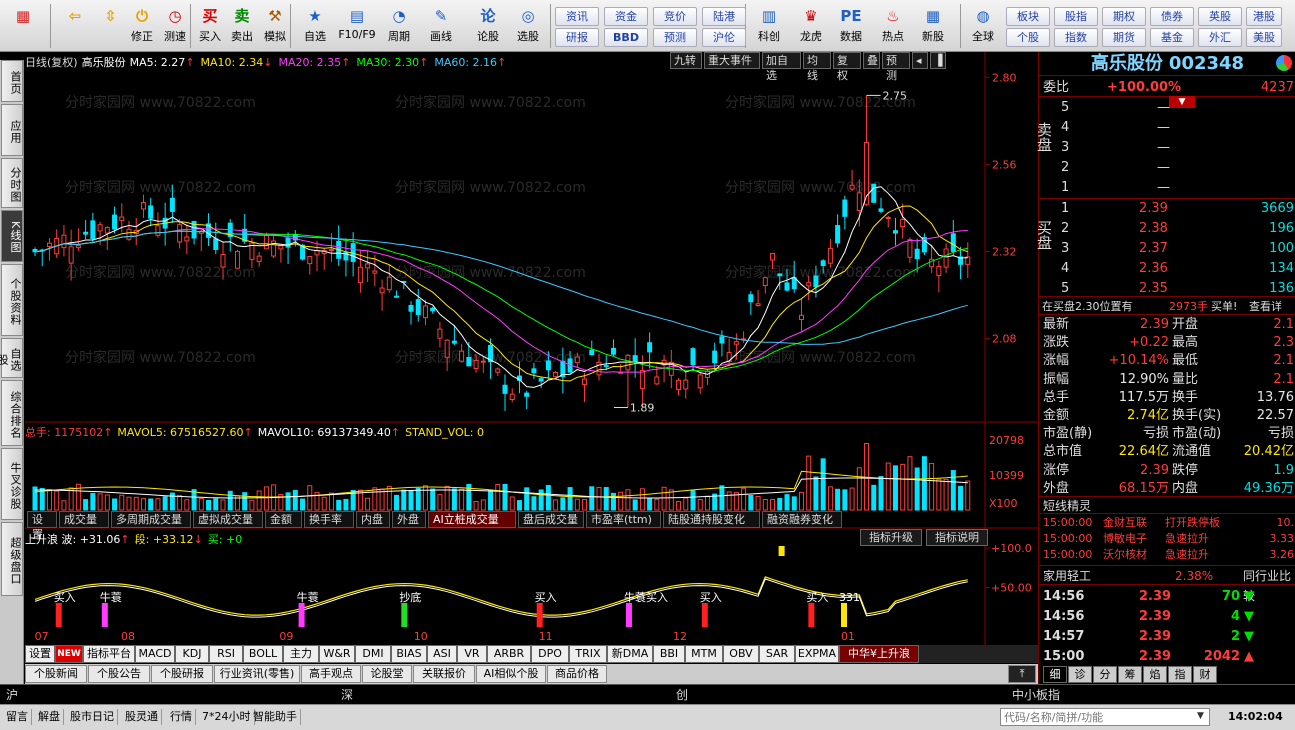  What do you see at coordinates (920, 60) in the screenshot?
I see `chart-pin-icon: ◂` at bounding box center [920, 60].